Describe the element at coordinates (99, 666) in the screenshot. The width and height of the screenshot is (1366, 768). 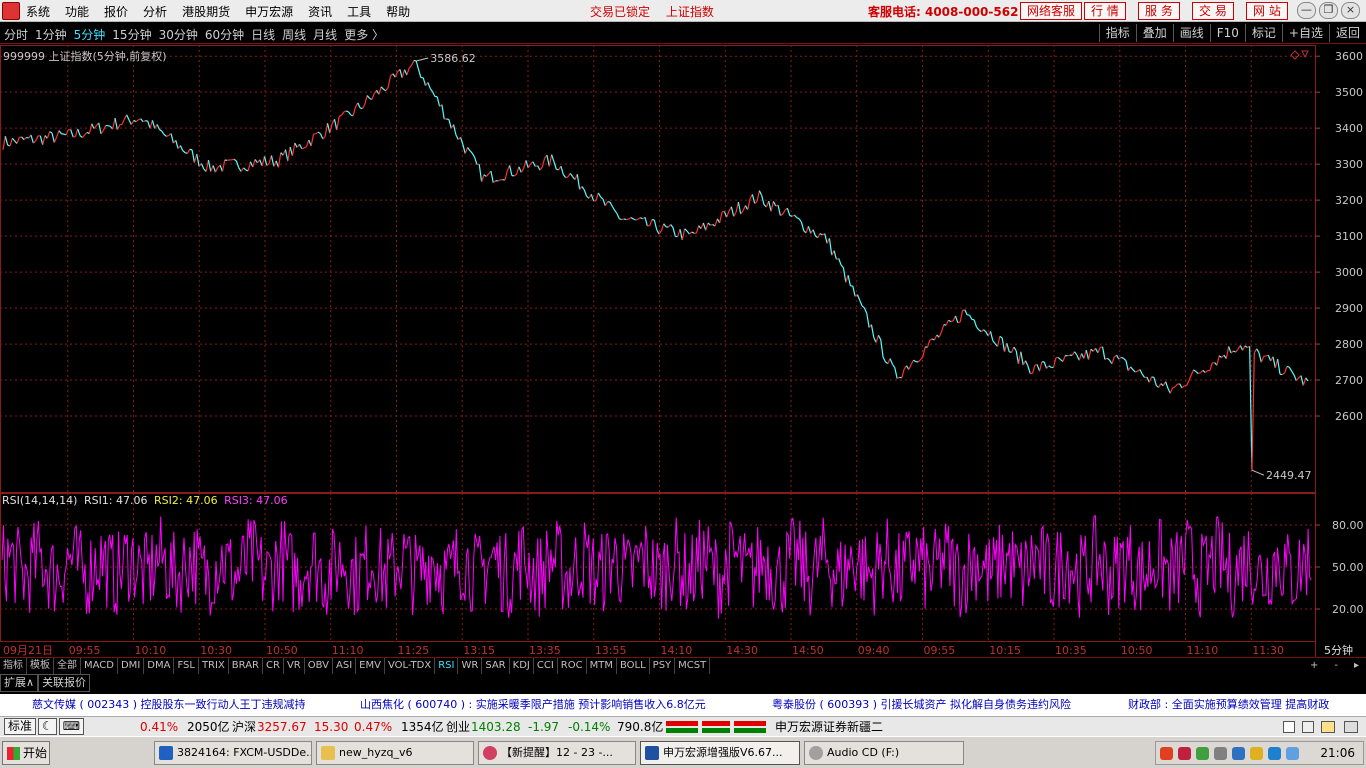
I see `indicator-tab: MACD` at that location.